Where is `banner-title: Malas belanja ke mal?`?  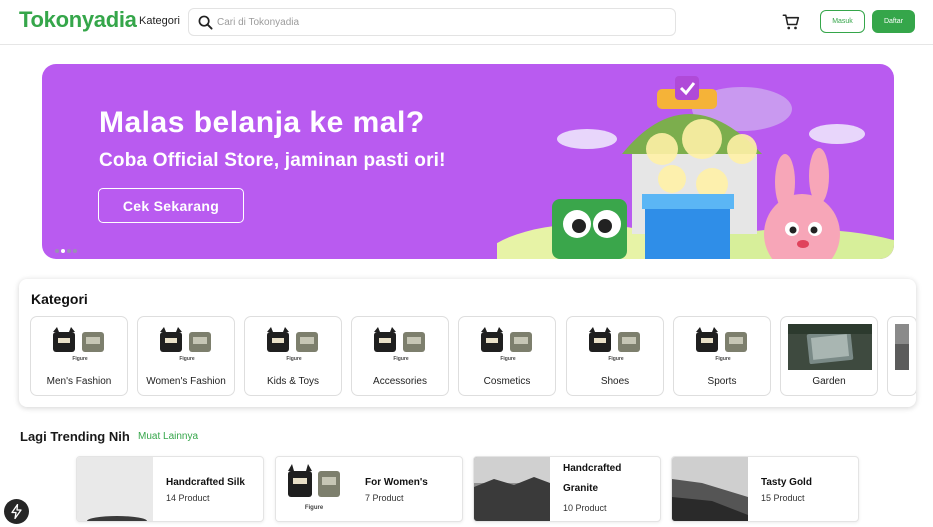
banner-title: Malas belanja ke mal? is located at coordinates (262, 122).